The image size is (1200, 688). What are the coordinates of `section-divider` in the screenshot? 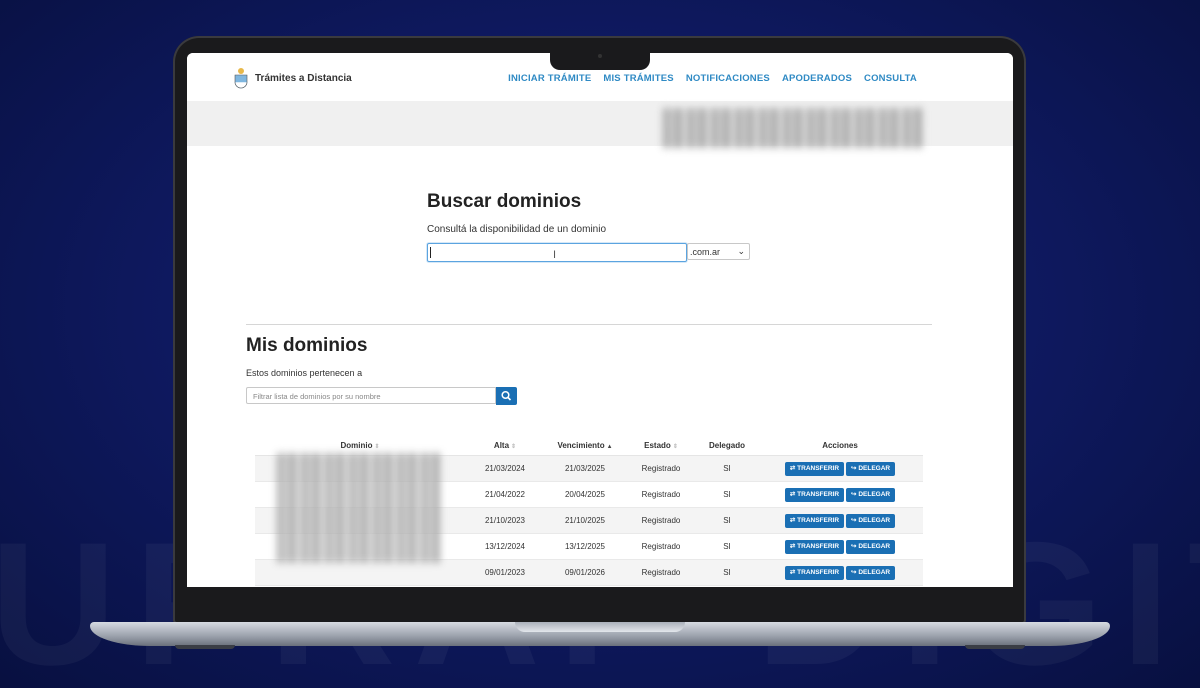 It's located at (589, 324).